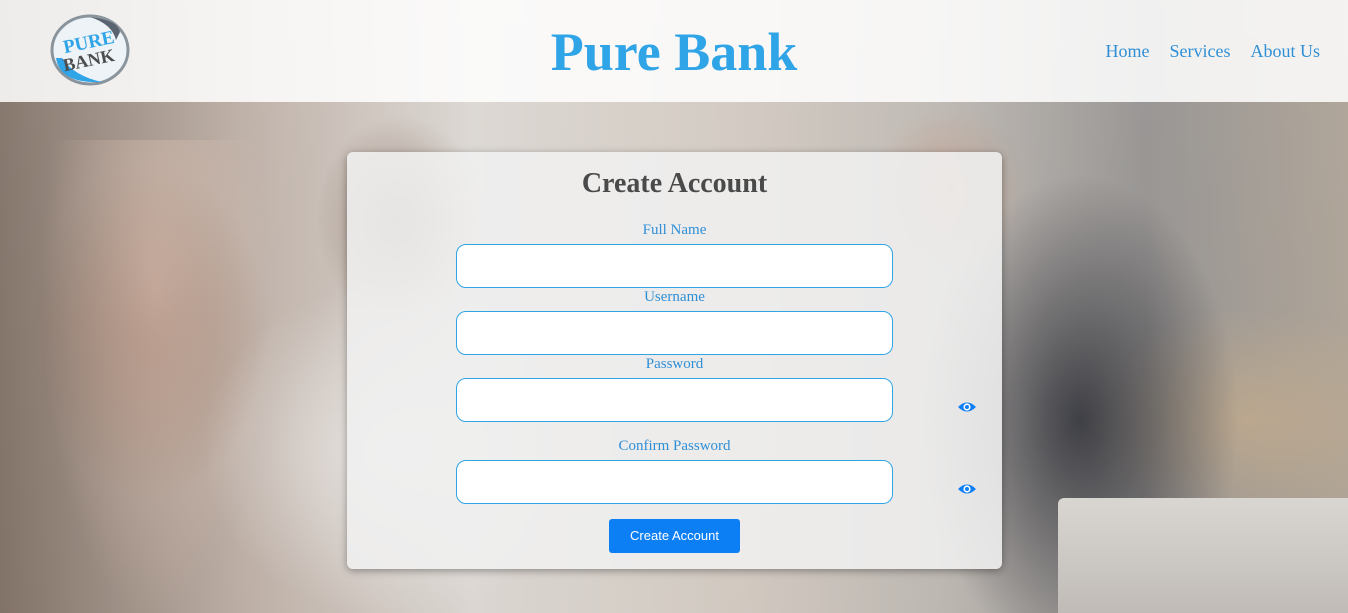 The image size is (1348, 613). What do you see at coordinates (1200, 51) in the screenshot?
I see `nav-services-link: Services` at bounding box center [1200, 51].